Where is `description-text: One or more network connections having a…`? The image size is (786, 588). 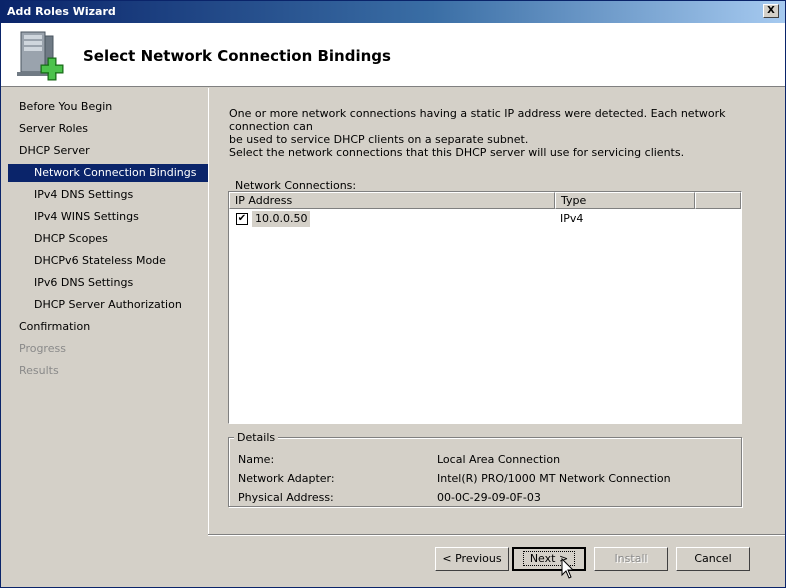
description-text: One or more network connections having a… is located at coordinates (491, 126).